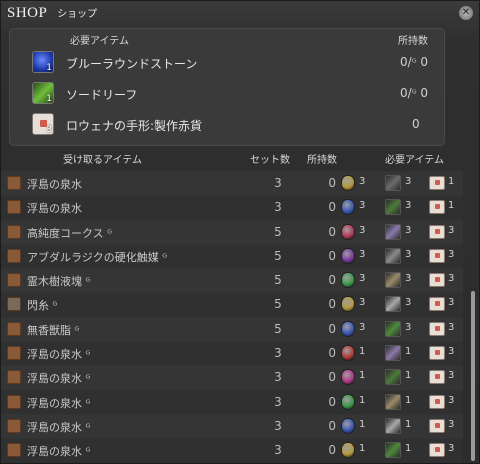  I want to click on title-bar: SHOP ショップ, so click(52, 16).